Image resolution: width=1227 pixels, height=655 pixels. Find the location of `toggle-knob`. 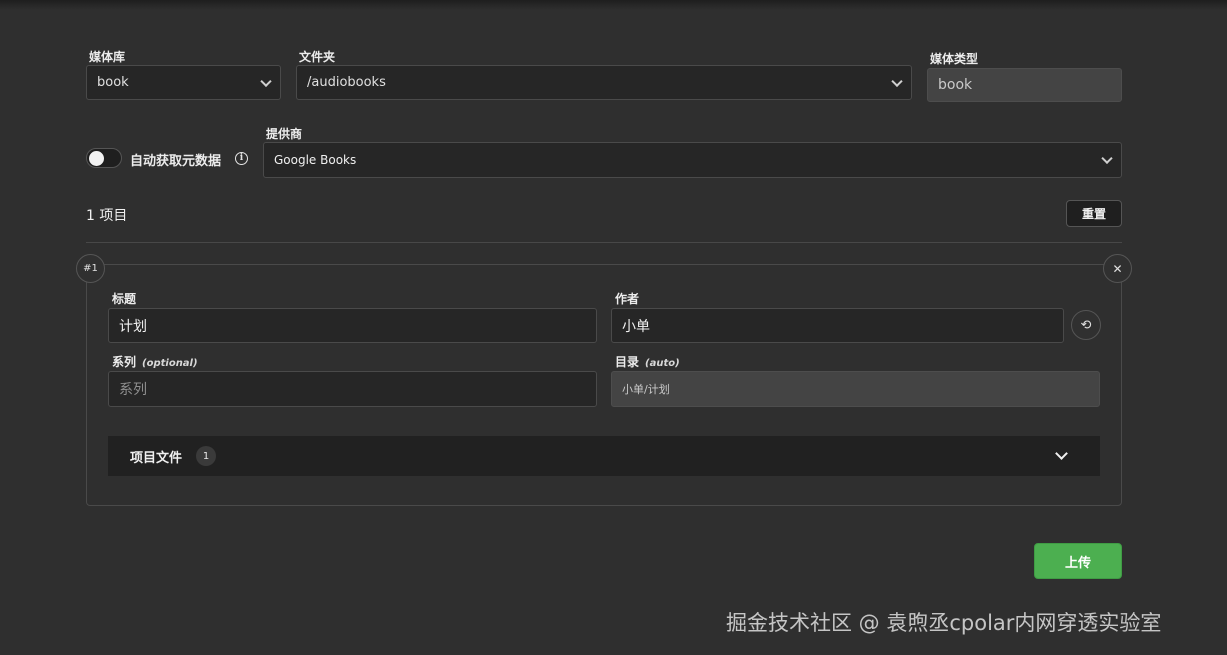

toggle-knob is located at coordinates (96, 158).